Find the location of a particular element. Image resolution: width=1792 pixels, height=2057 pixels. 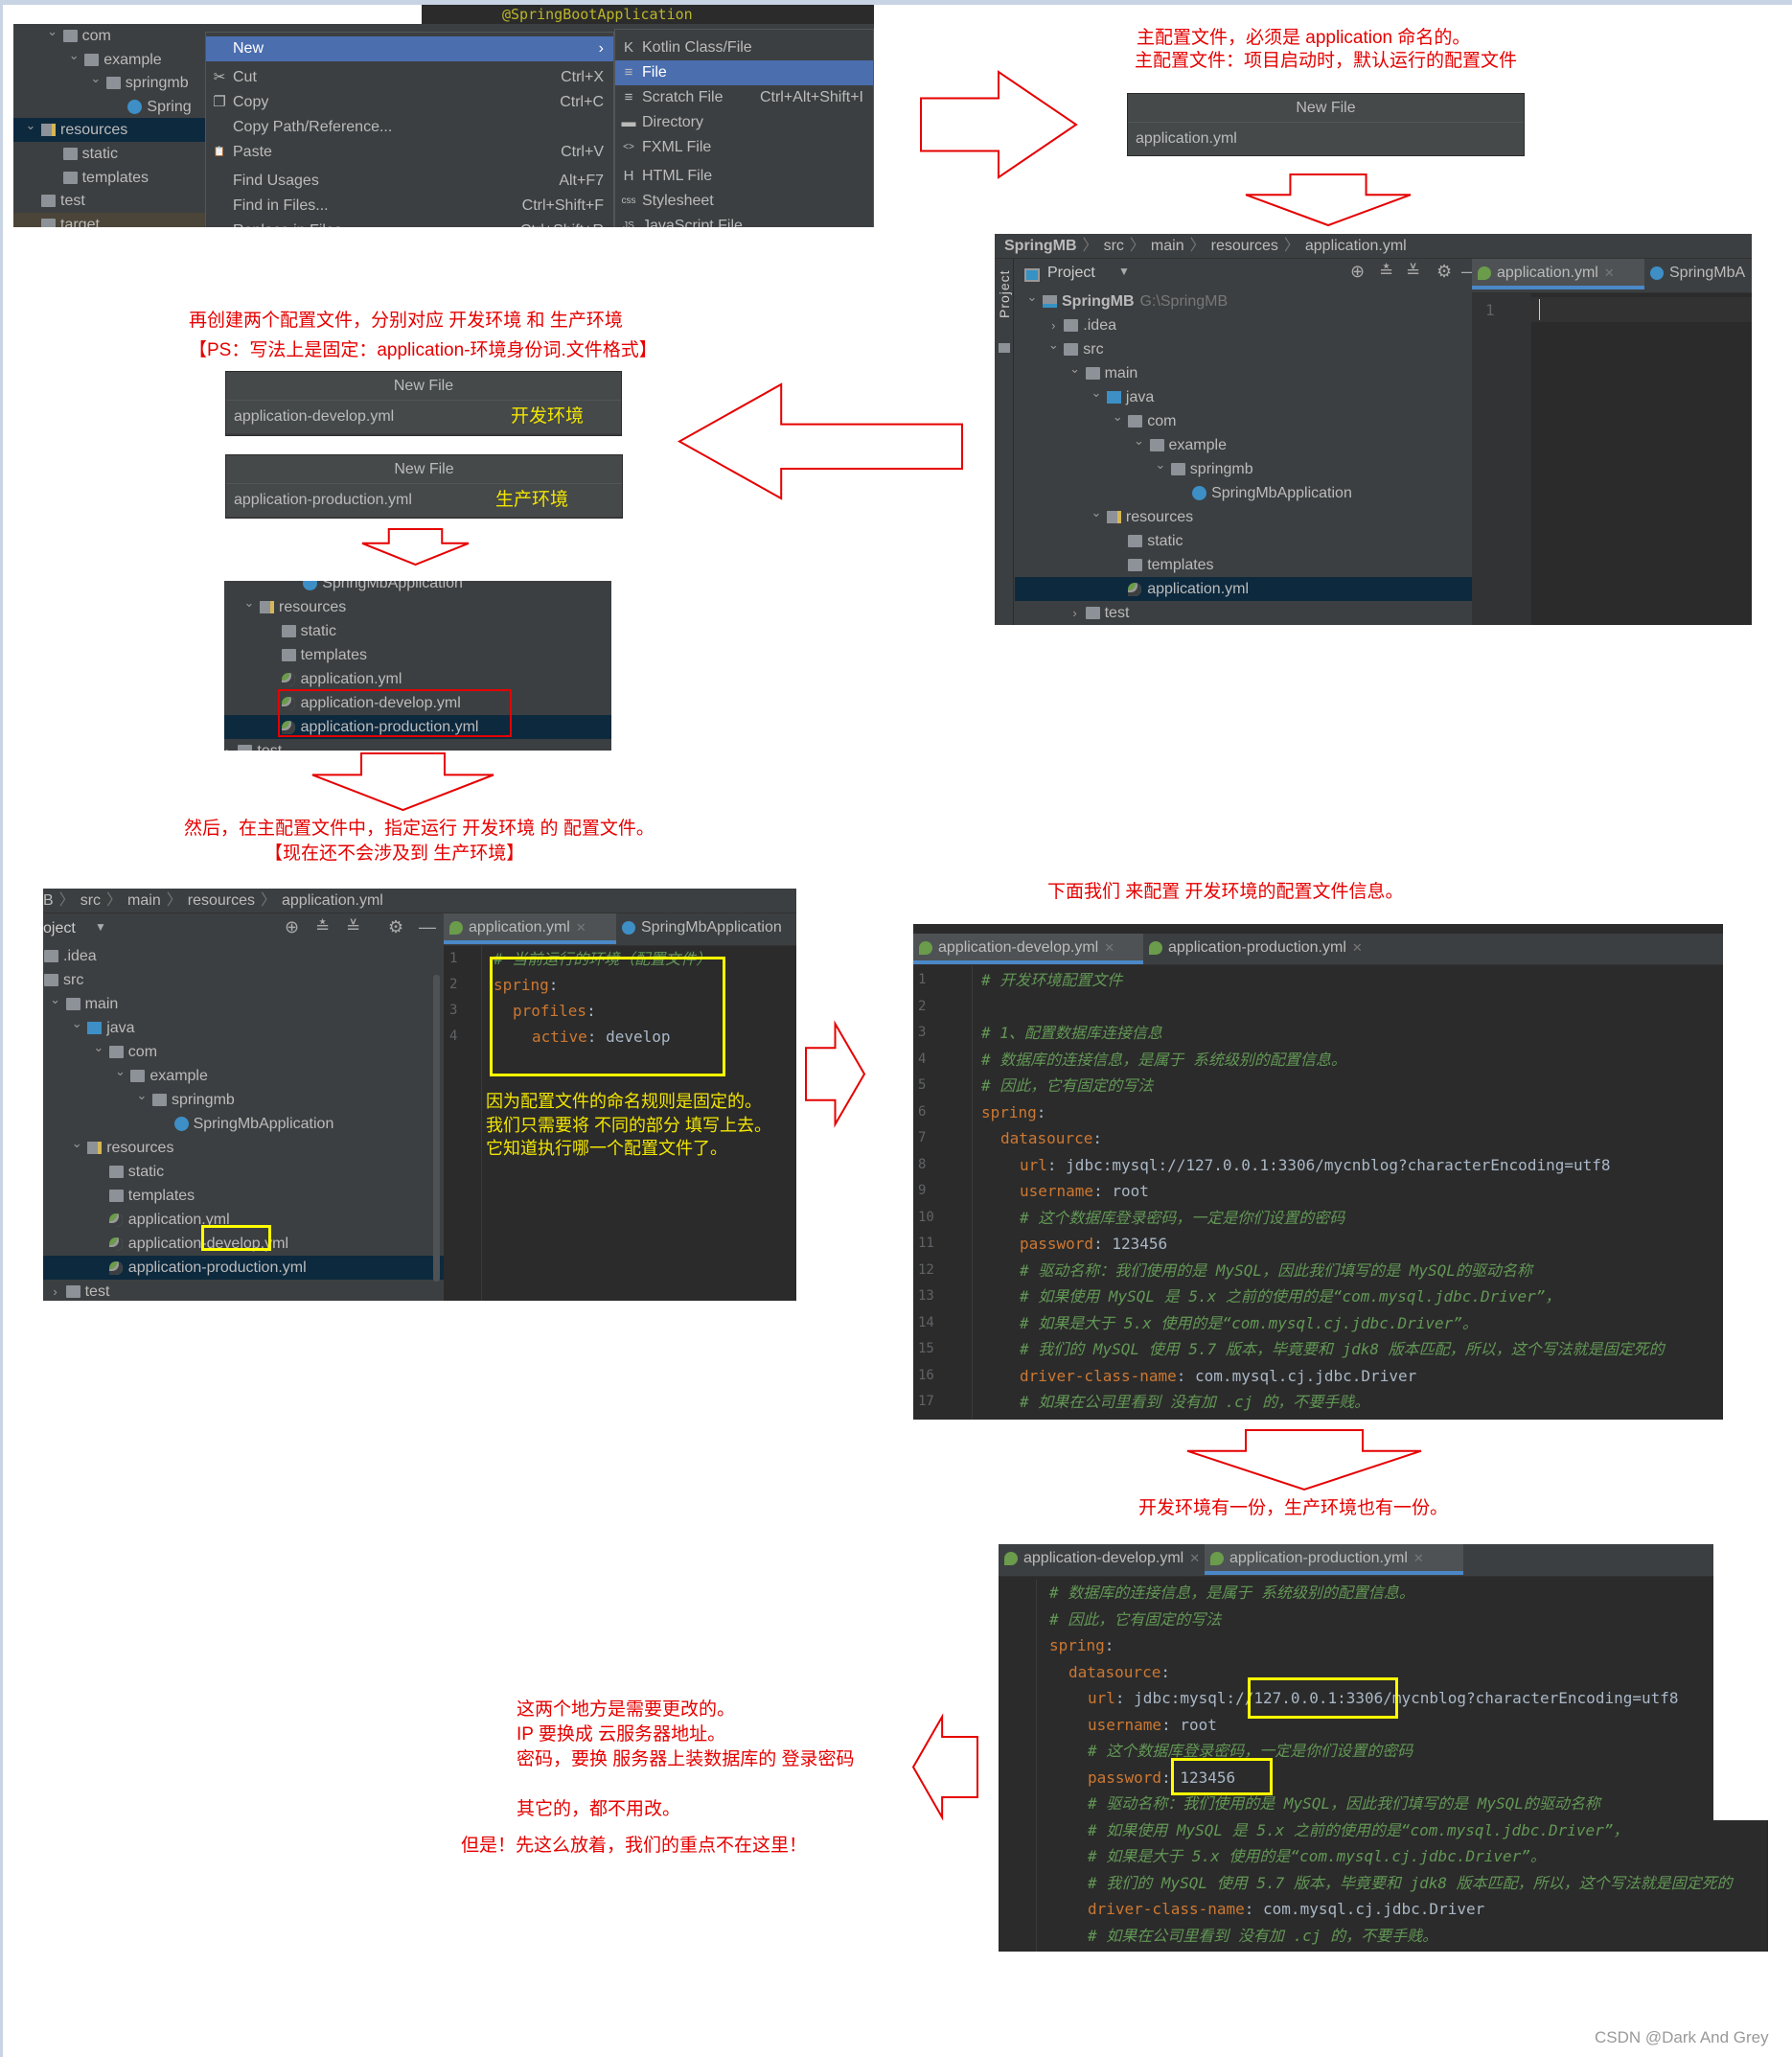

minimize-icon: — is located at coordinates (427, 927).